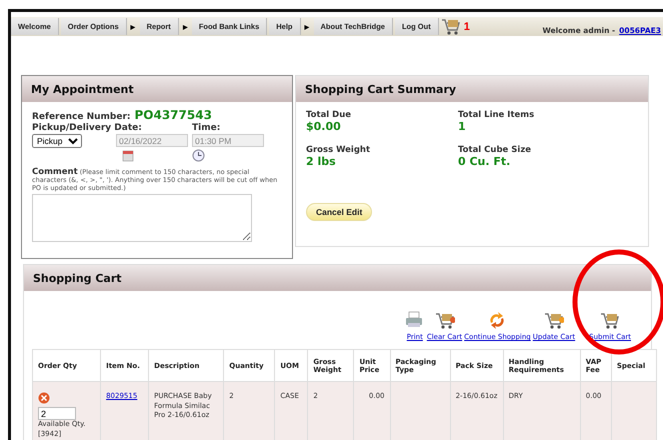 This screenshot has width=663, height=440. I want to click on pickup-select: Pickup, so click(57, 141).